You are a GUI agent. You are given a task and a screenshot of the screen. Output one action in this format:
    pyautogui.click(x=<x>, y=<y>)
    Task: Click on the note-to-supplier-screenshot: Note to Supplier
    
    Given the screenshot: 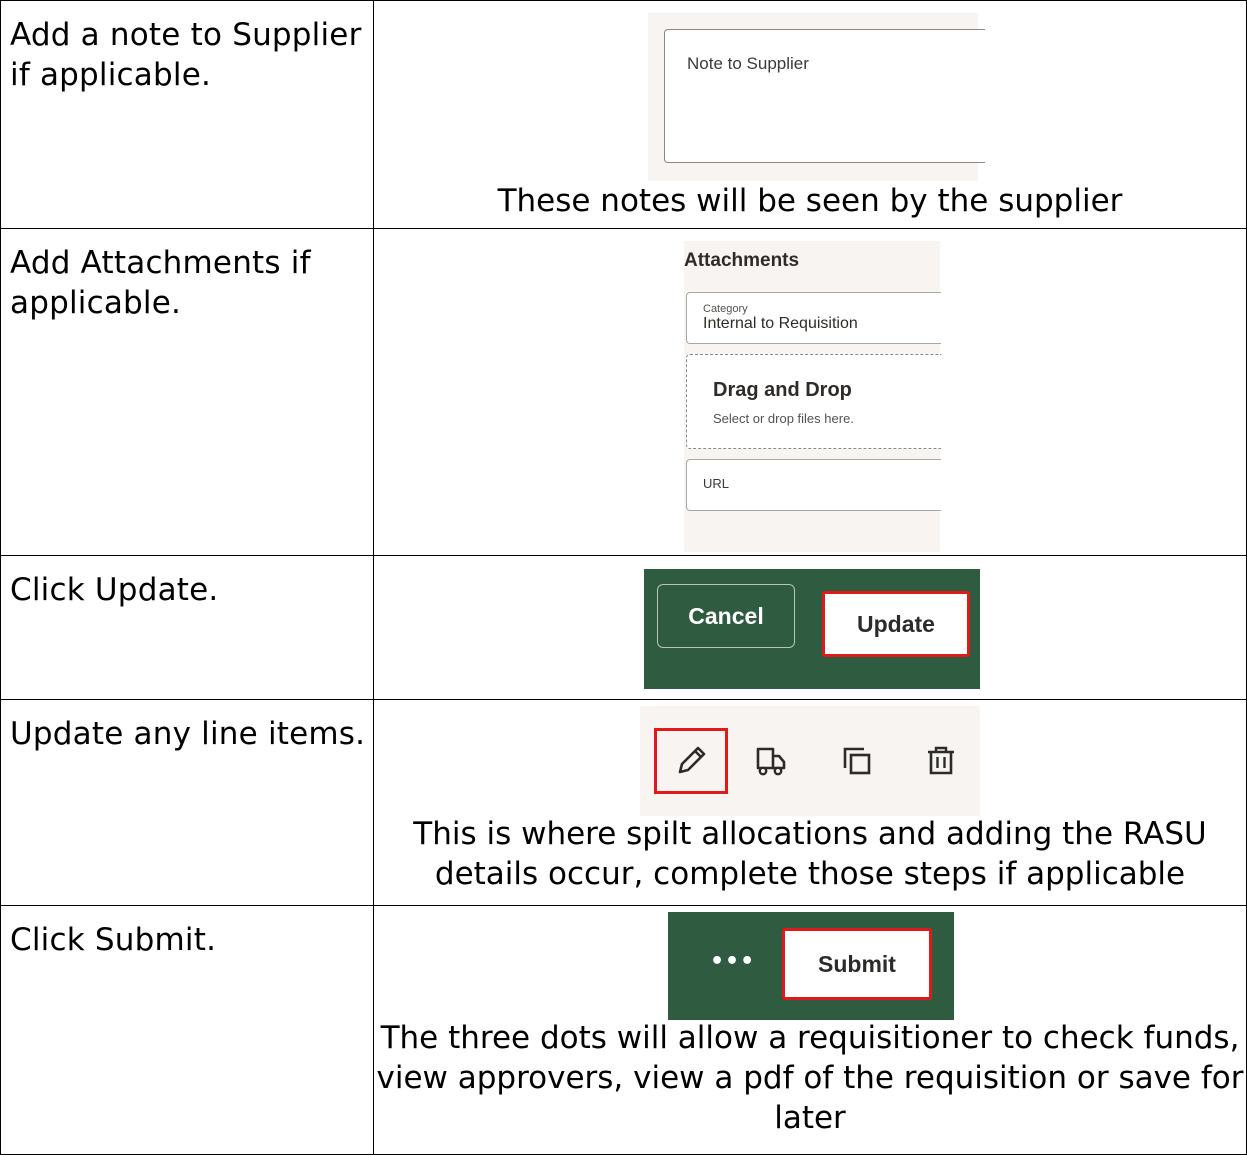 What is the action you would take?
    pyautogui.click(x=816, y=97)
    